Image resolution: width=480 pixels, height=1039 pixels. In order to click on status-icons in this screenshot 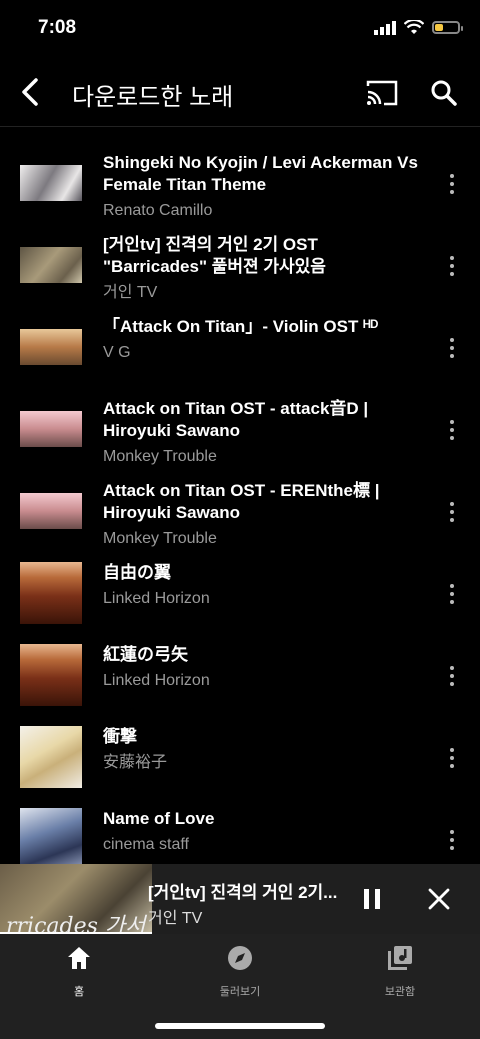, I will do `click(418, 27)`.